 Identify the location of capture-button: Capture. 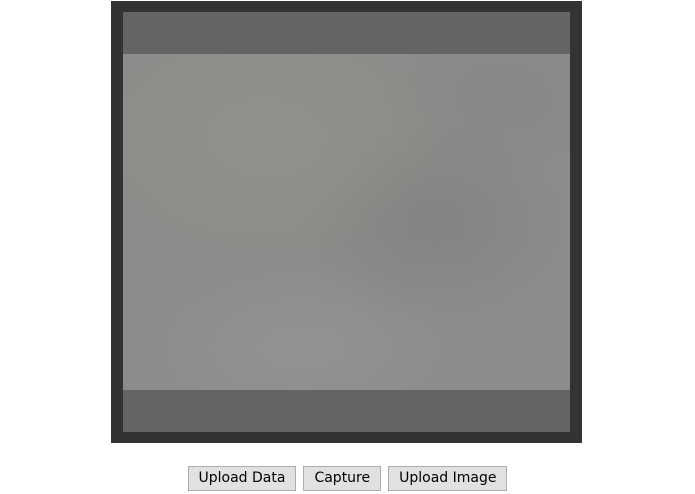
(342, 478).